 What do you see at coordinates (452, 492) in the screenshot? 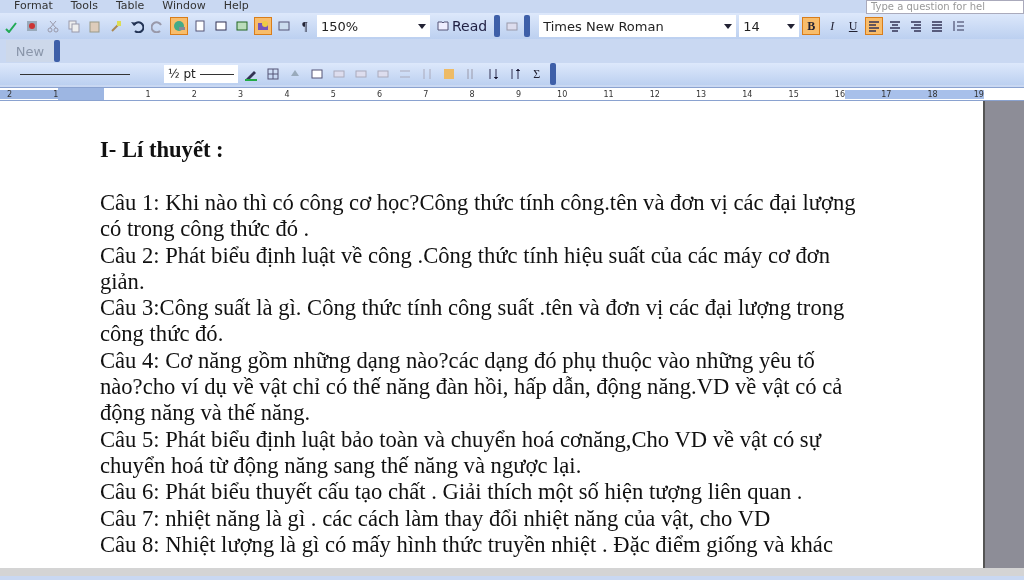
I see `document-paragraph: Câu 6: Phát biểu thuyết cấu tạo chất . Giải thích một số hiện tượng liên quan .` at bounding box center [452, 492].